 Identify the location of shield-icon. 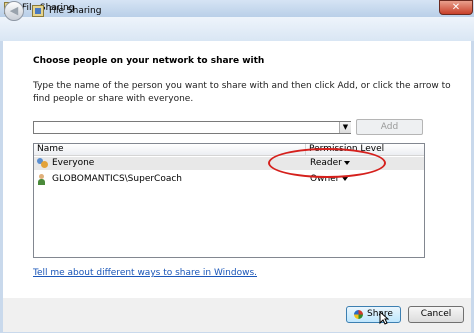
(358, 314).